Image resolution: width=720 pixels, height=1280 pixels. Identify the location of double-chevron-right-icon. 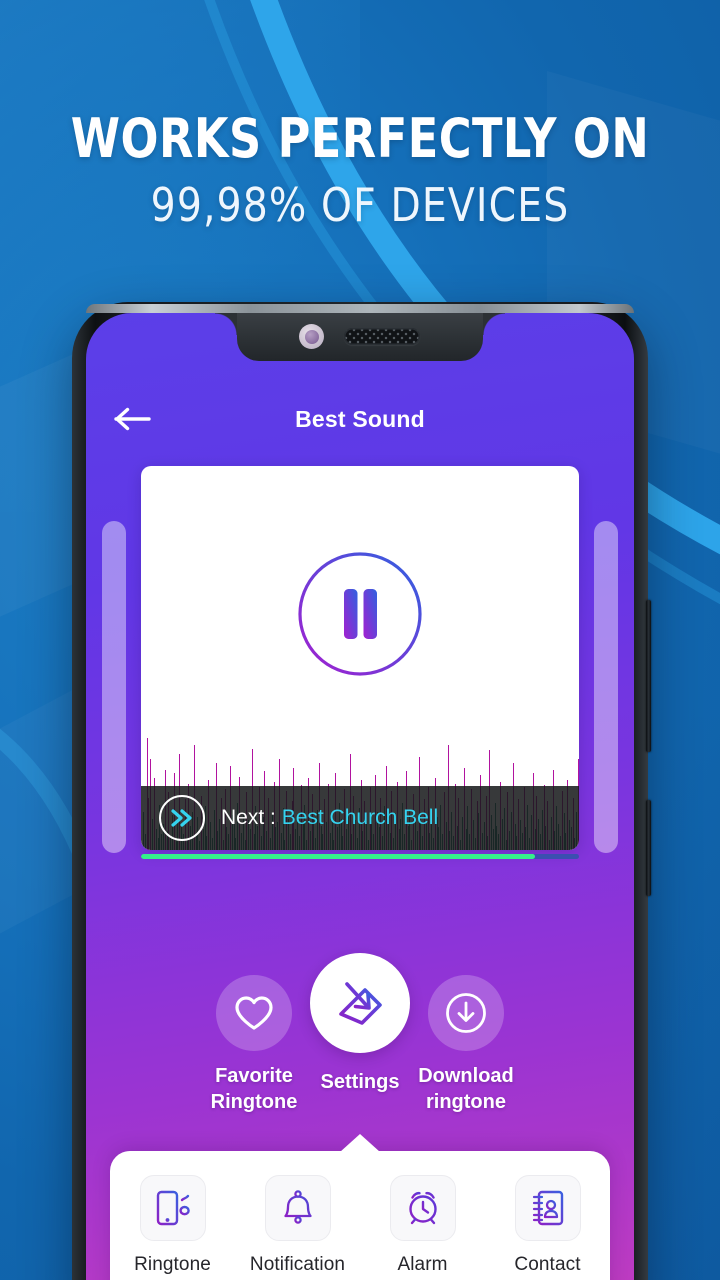
(181, 818).